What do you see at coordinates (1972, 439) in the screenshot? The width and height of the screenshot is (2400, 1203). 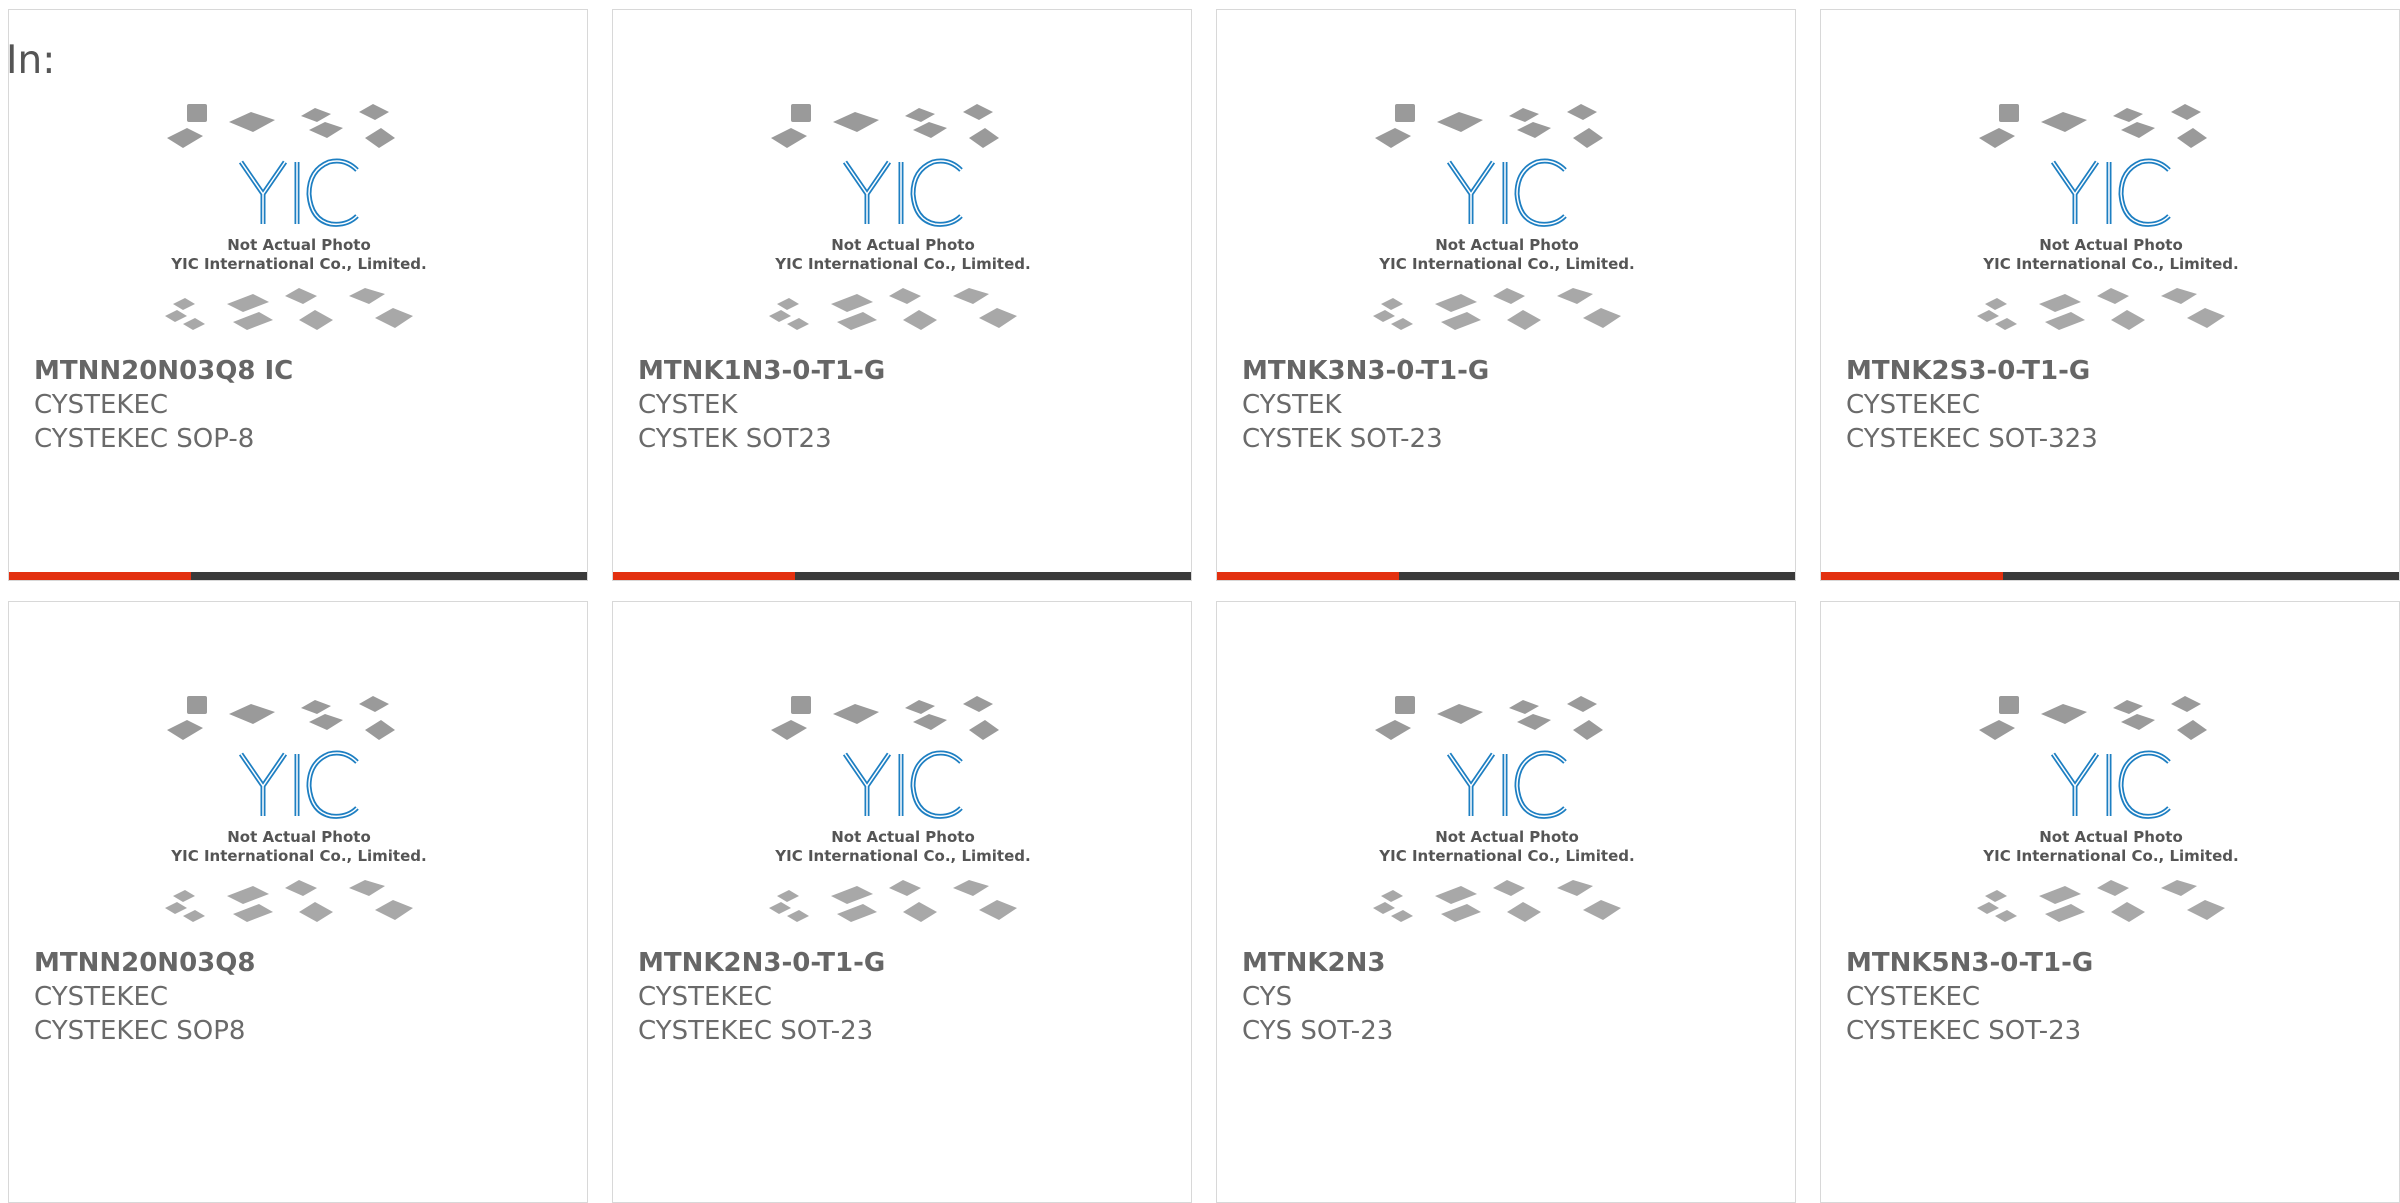 I see `package-info: CYSTEKEC SOT-323` at bounding box center [1972, 439].